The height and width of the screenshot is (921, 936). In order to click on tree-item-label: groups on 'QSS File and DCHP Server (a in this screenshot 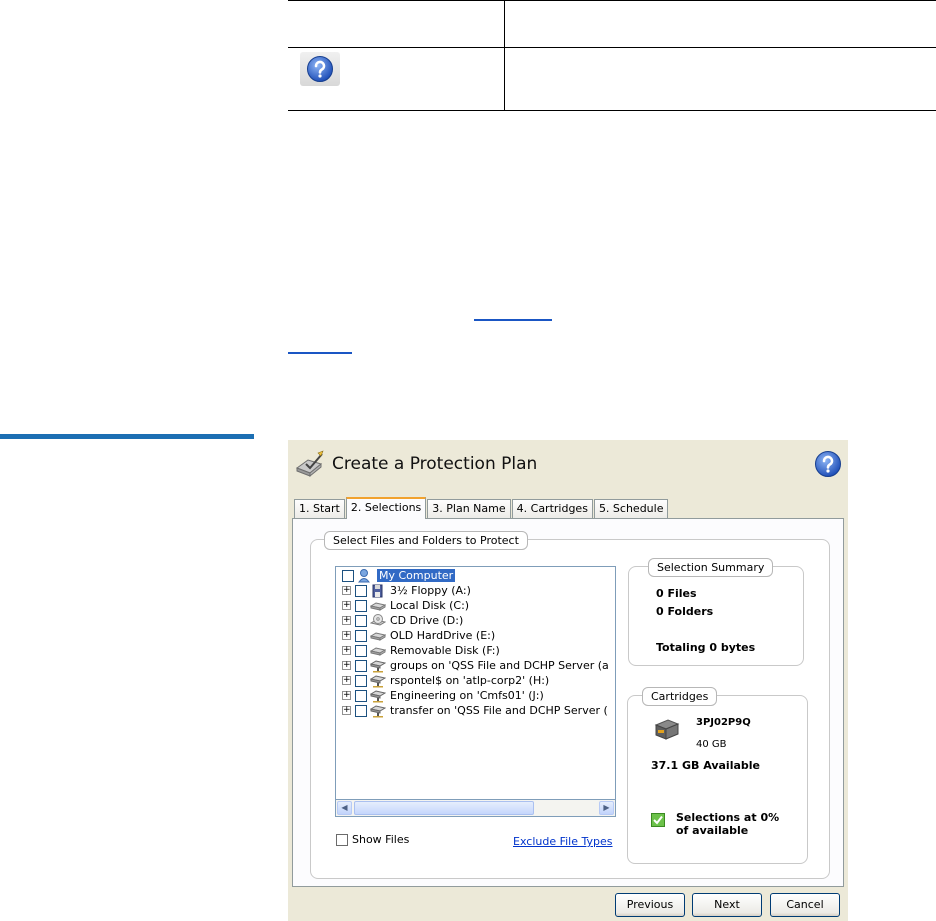, I will do `click(499, 665)`.